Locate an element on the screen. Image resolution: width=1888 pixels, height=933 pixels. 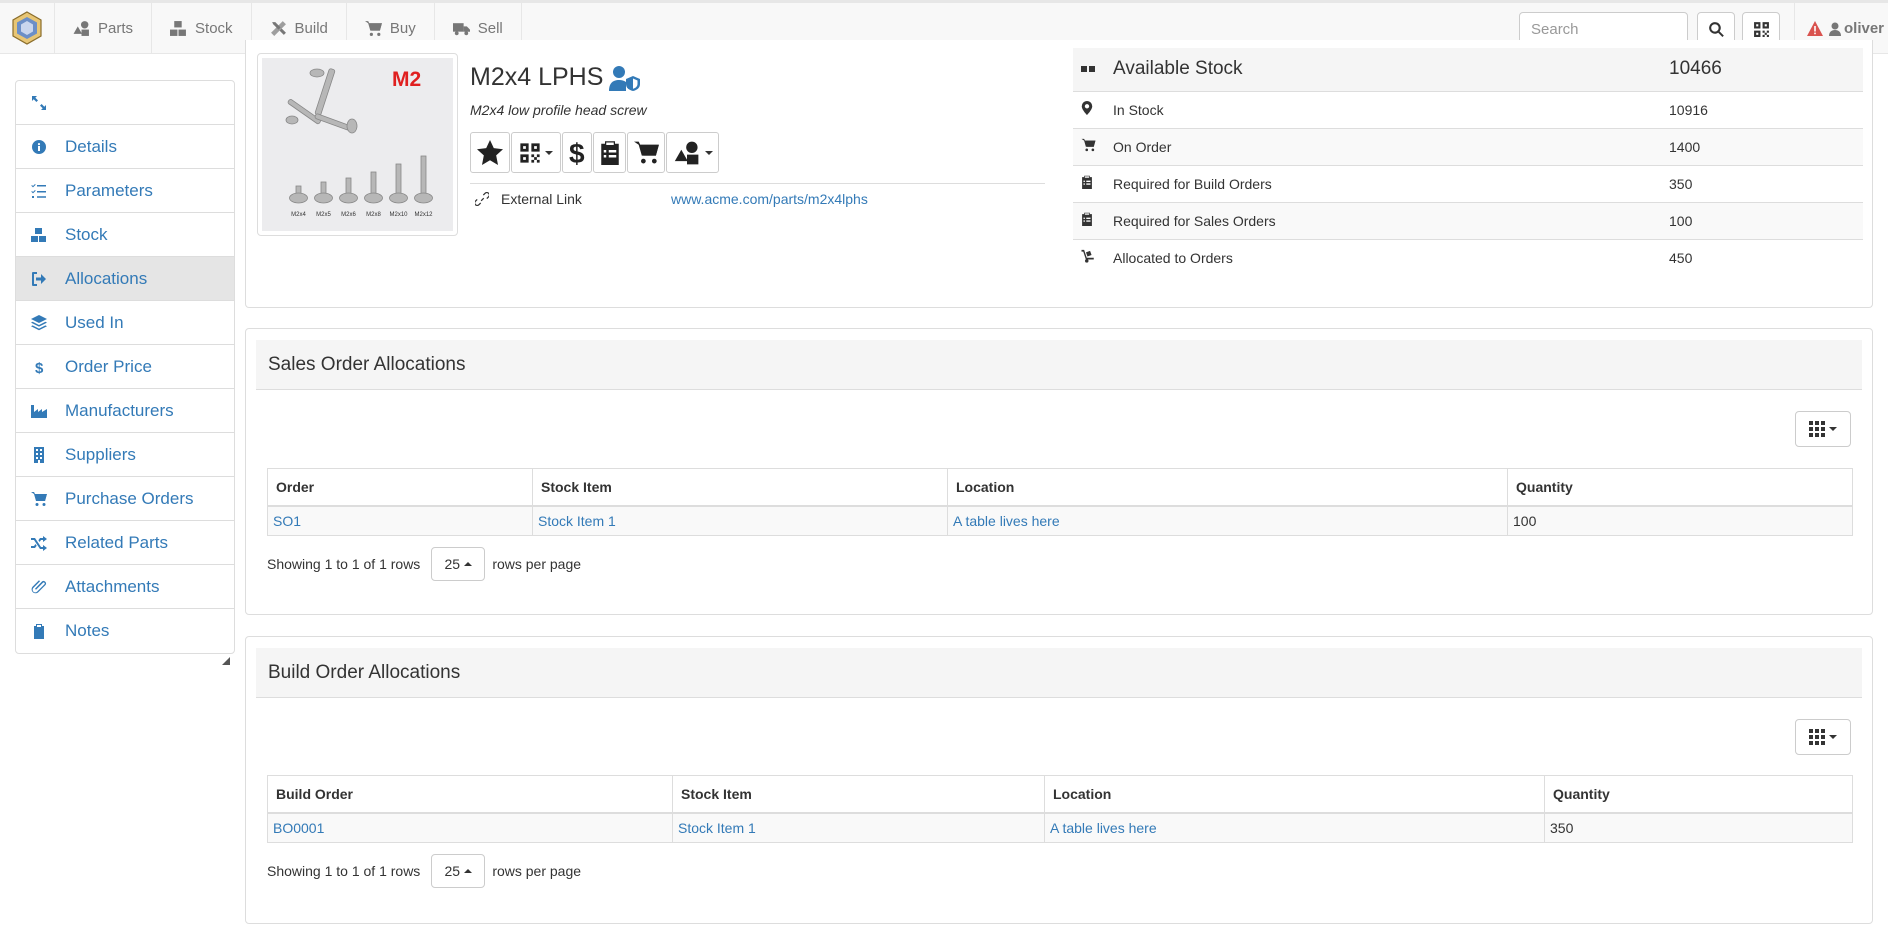
sidebar-item-stock: Stock is located at coordinates (125, 235).